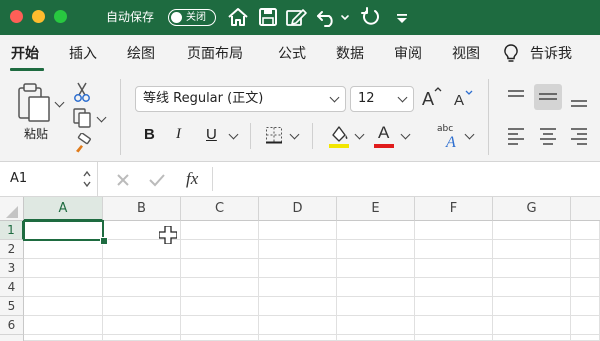 The height and width of the screenshot is (341, 600). I want to click on cell-c2, so click(220, 249).